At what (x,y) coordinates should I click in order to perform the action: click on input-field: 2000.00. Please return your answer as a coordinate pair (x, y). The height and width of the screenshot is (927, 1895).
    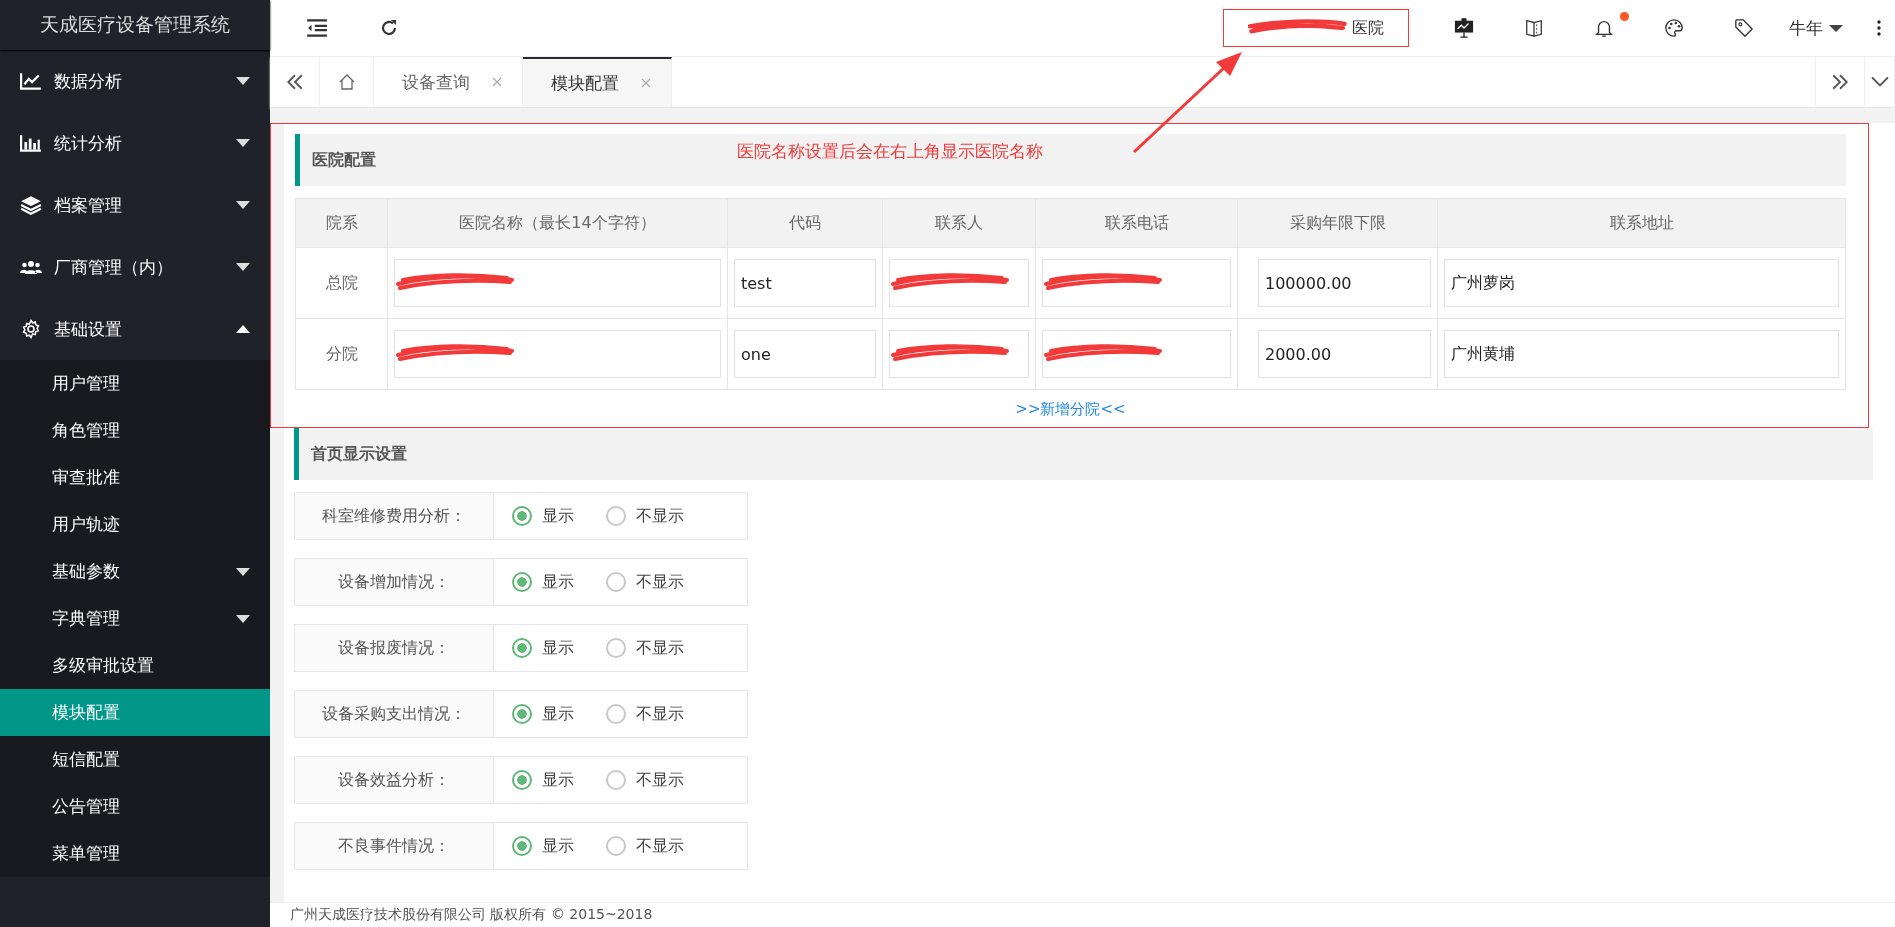
    Looking at the image, I should click on (1344, 354).